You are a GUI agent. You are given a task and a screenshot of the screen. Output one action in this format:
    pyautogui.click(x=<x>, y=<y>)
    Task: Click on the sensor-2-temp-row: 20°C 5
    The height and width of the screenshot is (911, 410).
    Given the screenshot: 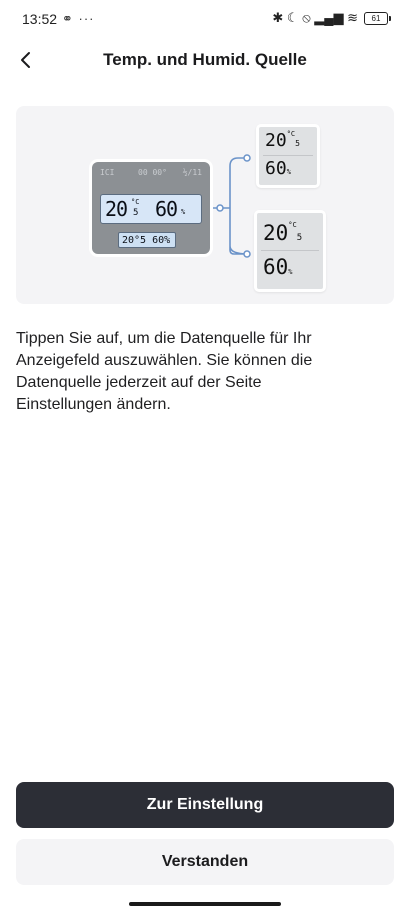 What is the action you would take?
    pyautogui.click(x=290, y=233)
    